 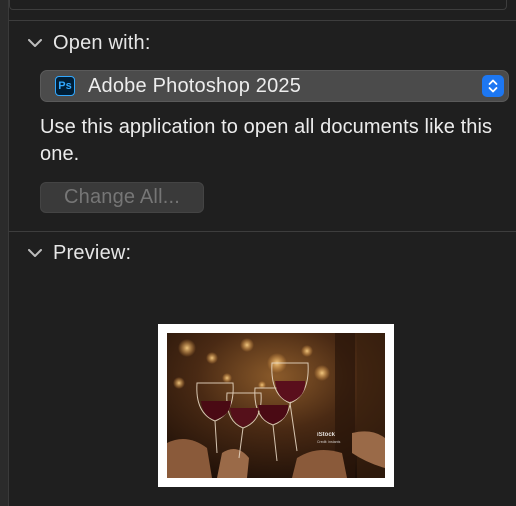 I want to click on application-popup-label: Adobe Photoshop 2025, so click(x=195, y=85).